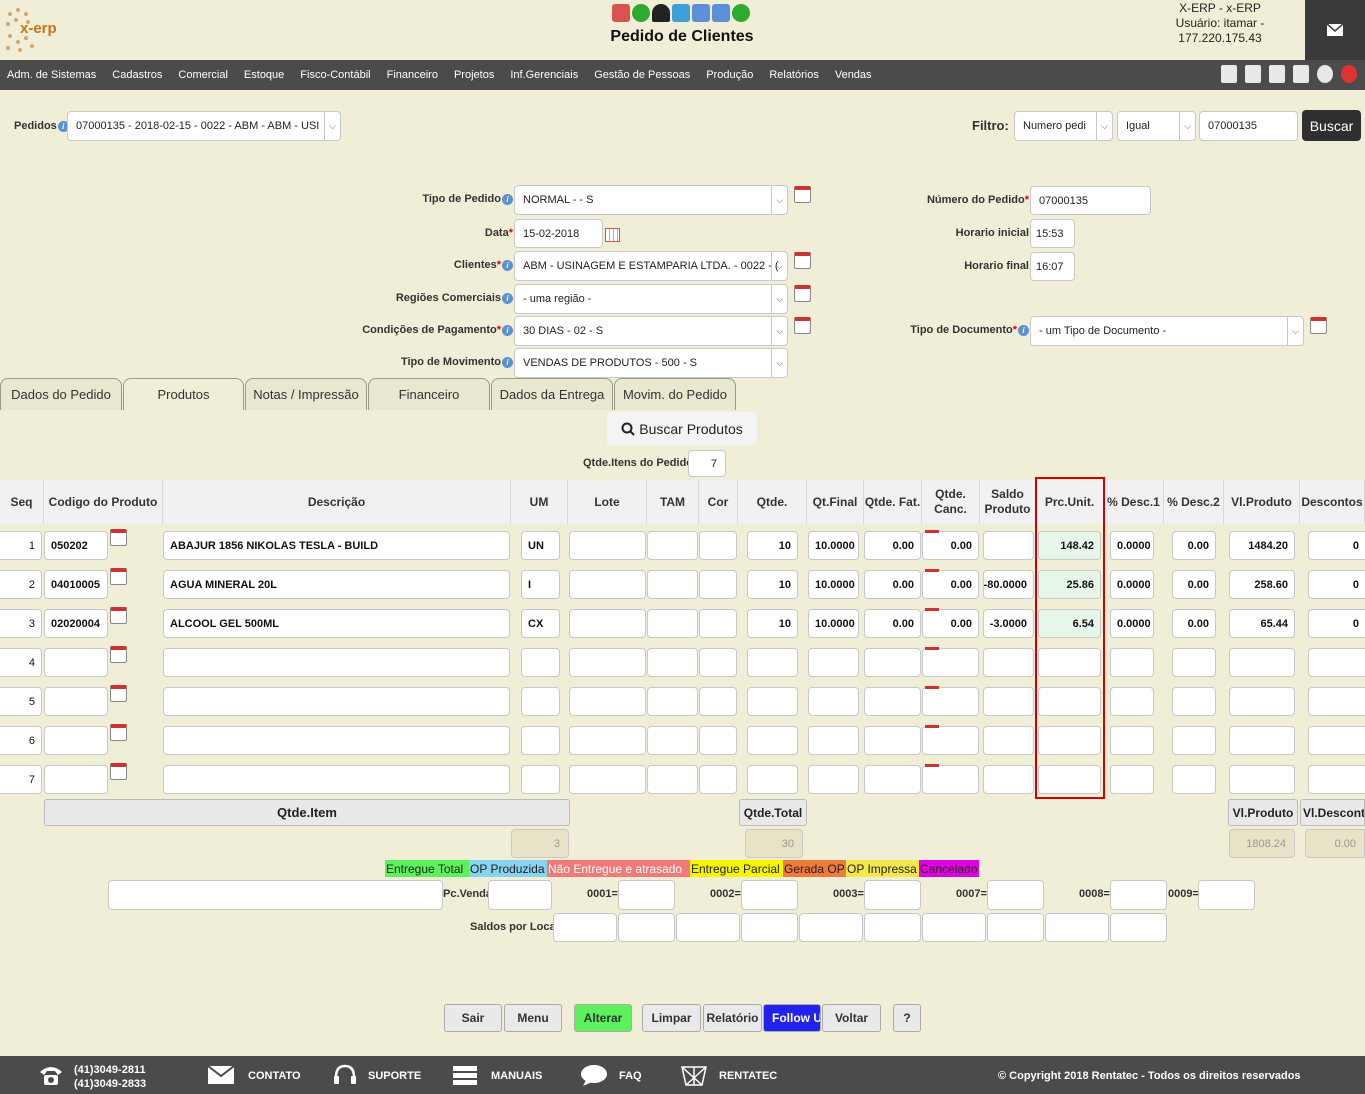 The image size is (1365, 1094). I want to click on menu-projetos: Projetos, so click(474, 75).